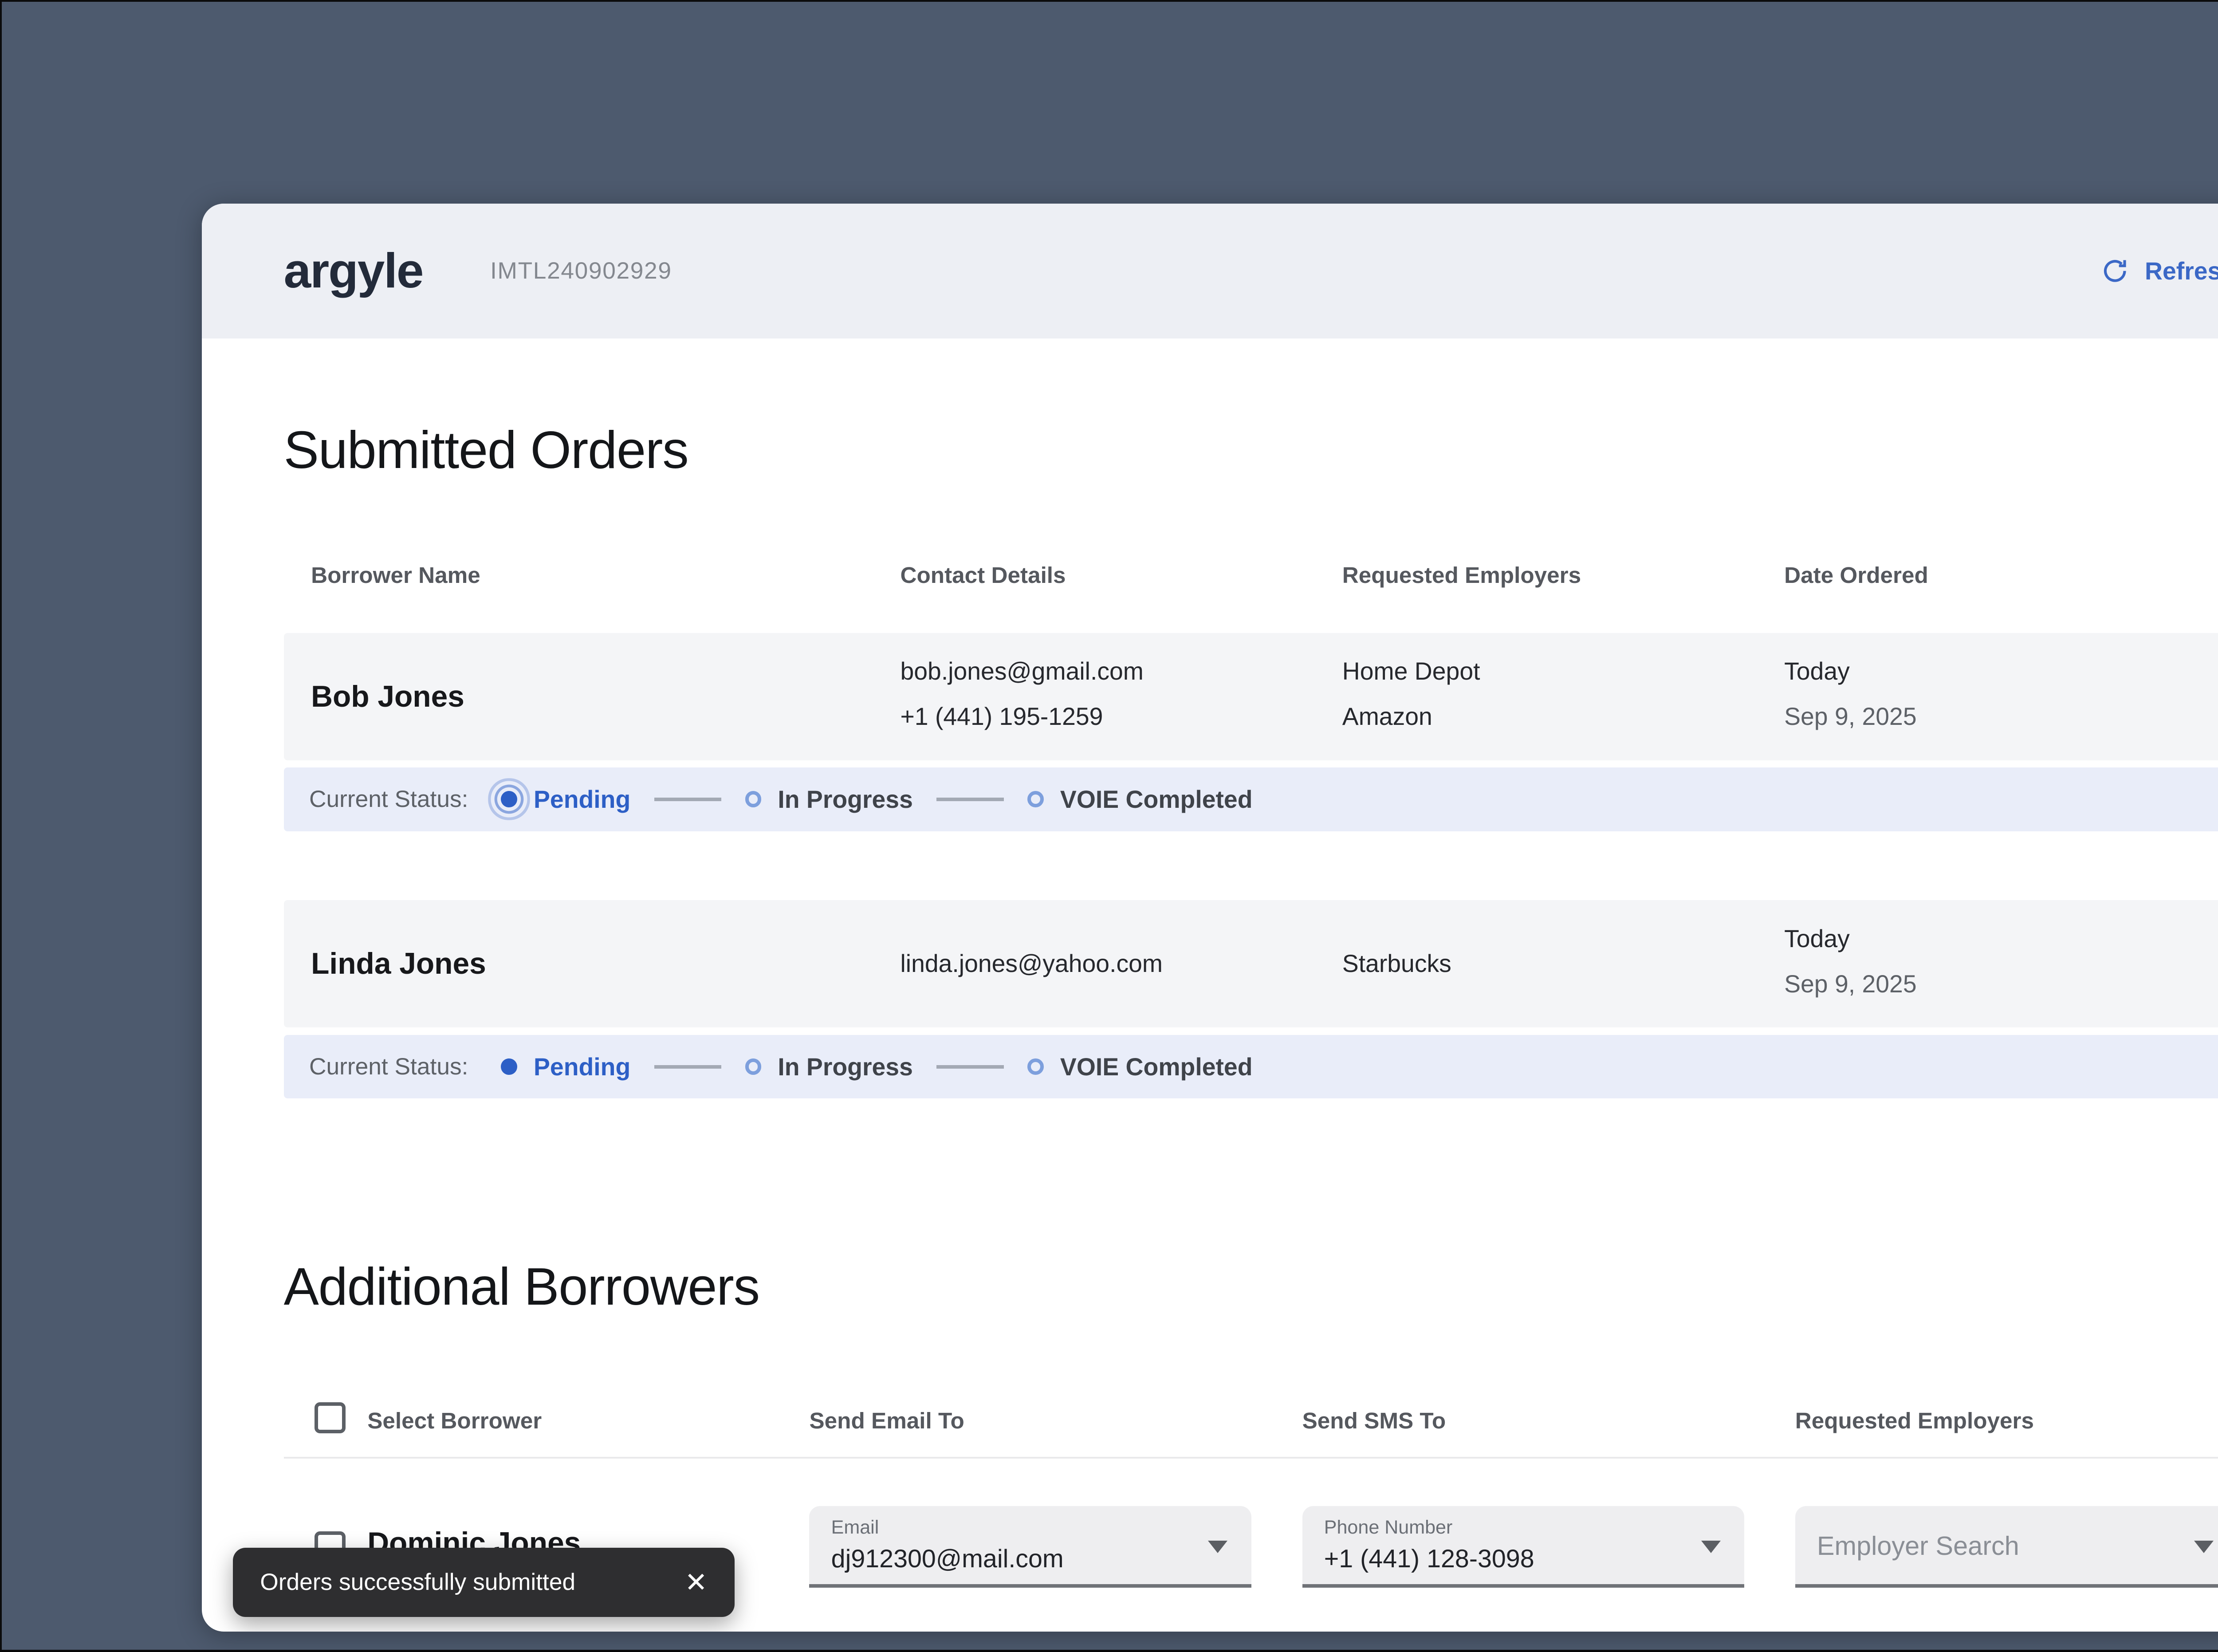 The image size is (2218, 1652). I want to click on submitted-orders-head: Submitted Orders New Order, so click(1251, 450).